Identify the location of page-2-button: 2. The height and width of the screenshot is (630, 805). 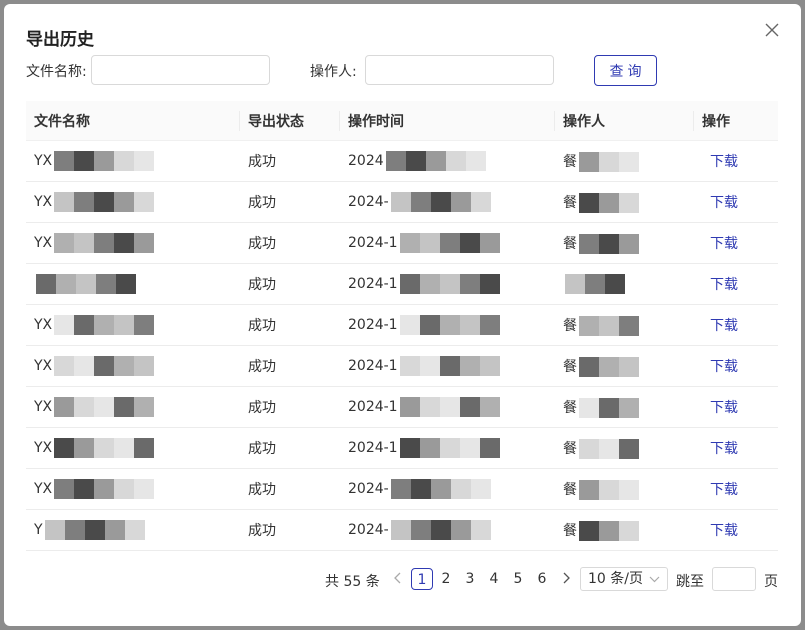
(446, 579).